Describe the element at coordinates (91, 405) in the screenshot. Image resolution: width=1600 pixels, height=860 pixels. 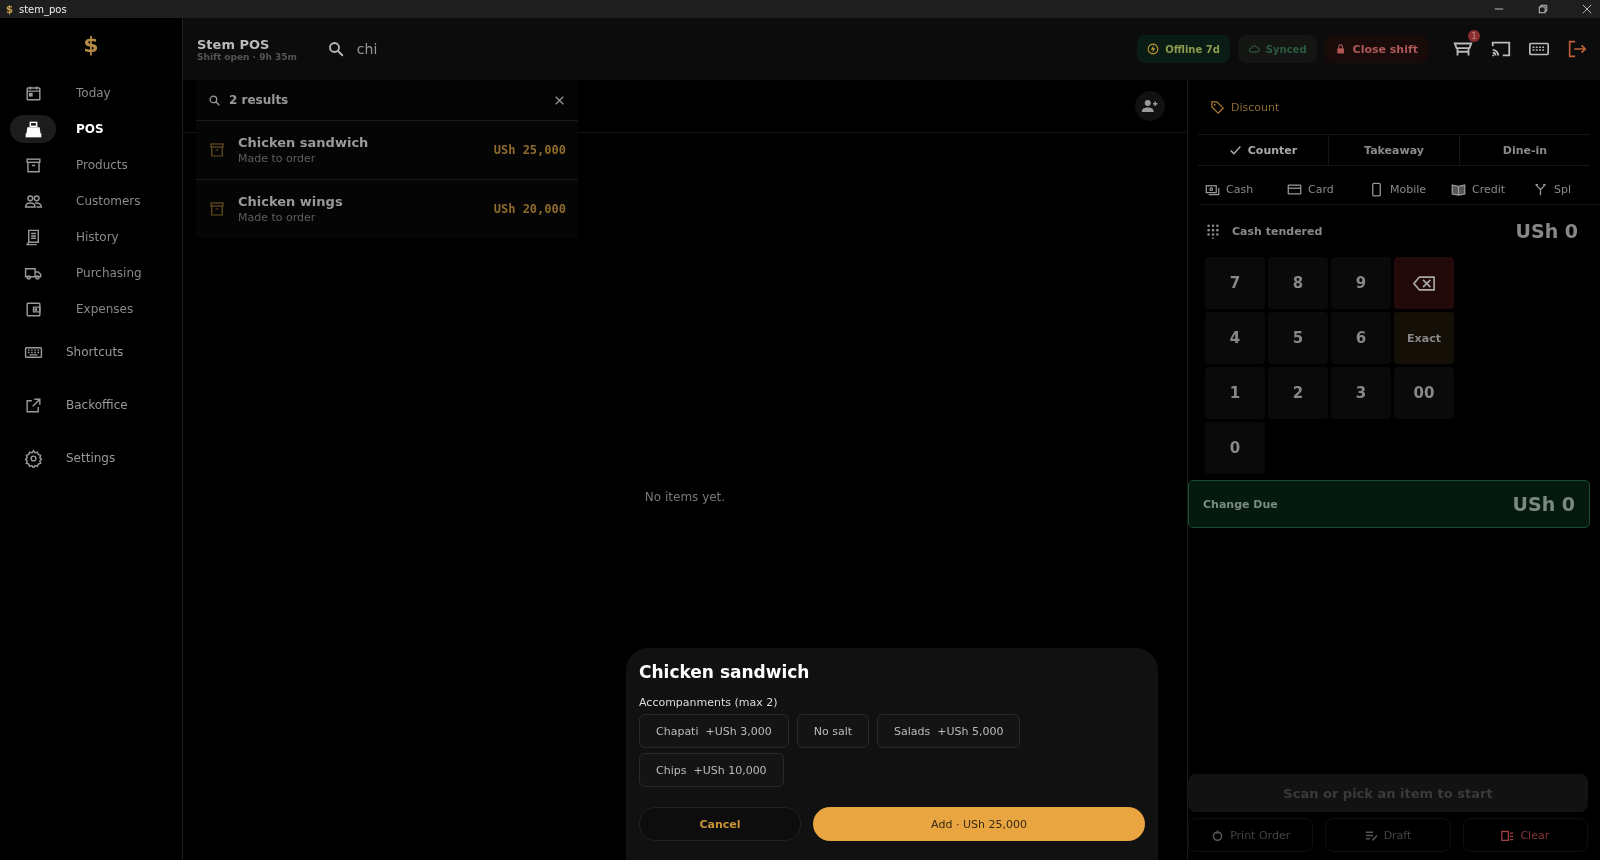
I see `sidebar-item: Backoffice` at that location.